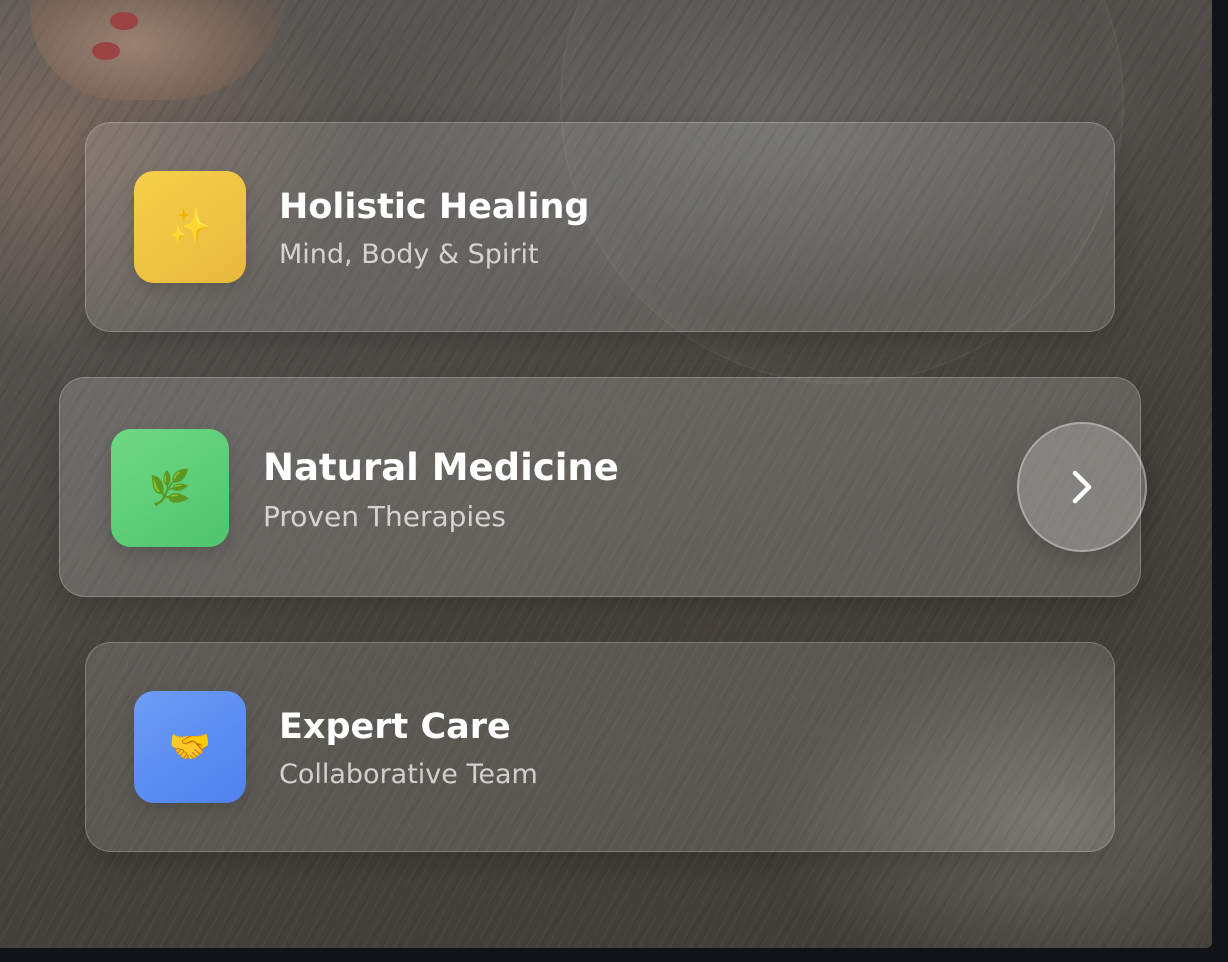  What do you see at coordinates (441, 467) in the screenshot?
I see `feature-title: Natural Medicine` at bounding box center [441, 467].